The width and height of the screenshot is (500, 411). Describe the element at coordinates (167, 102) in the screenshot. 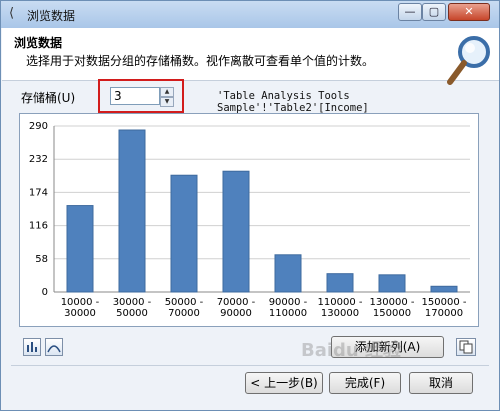

I see `stepper-down-icon: ▼` at that location.